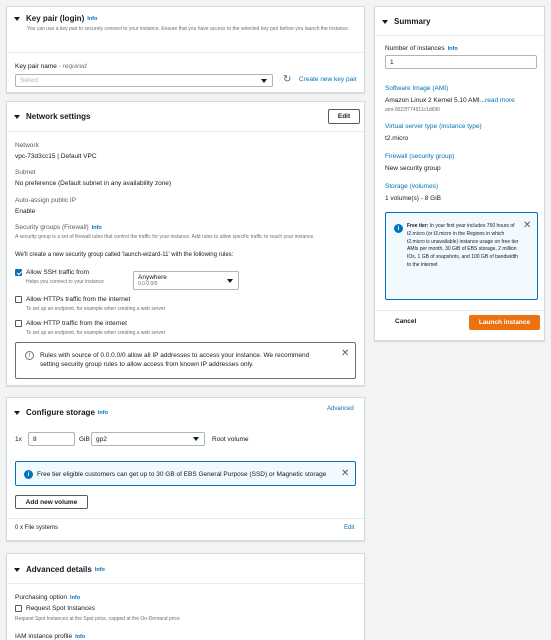 This screenshot has width=551, height=640. Describe the element at coordinates (186, 280) in the screenshot. I see `ssh-source-select: Anywhere 0.0.0.0/0` at that location.